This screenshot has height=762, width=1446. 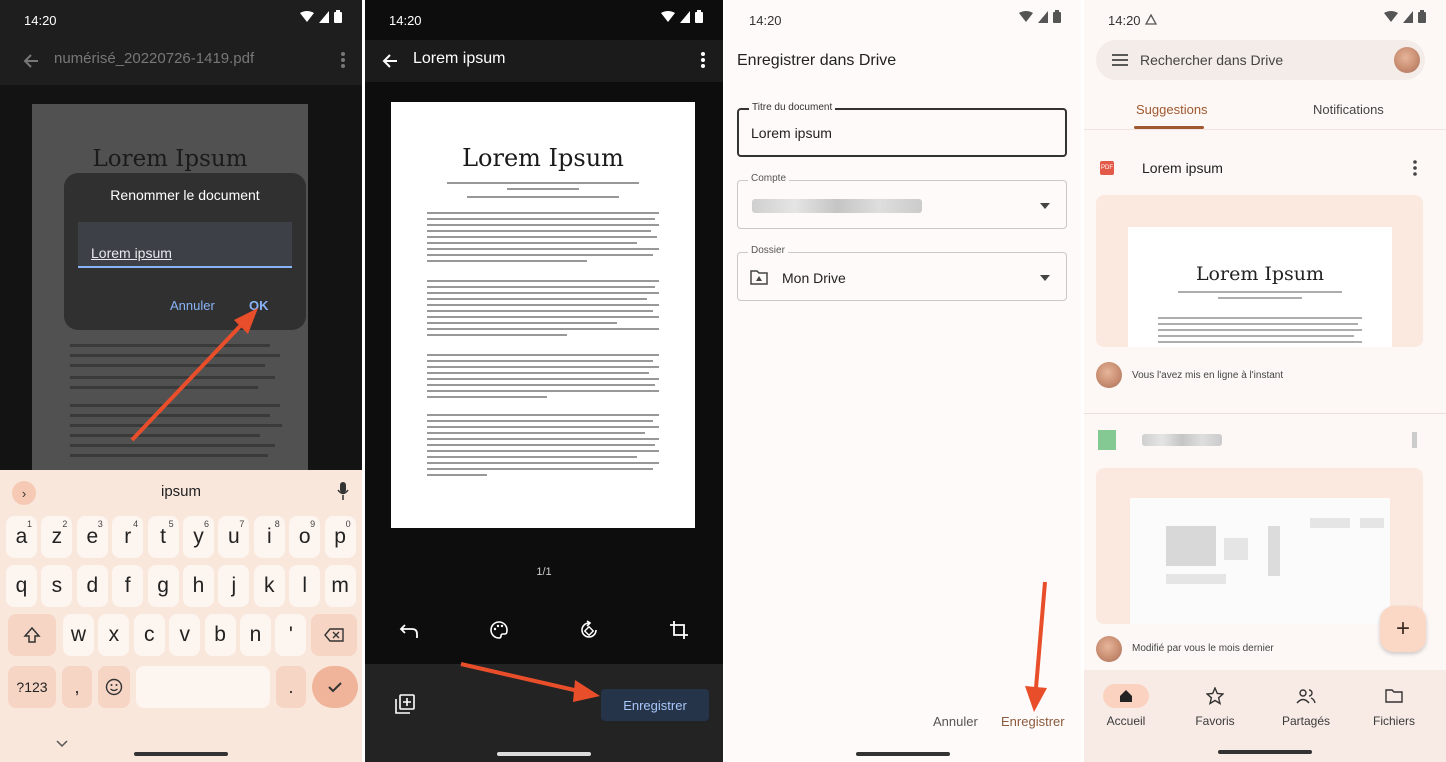 What do you see at coordinates (335, 687) in the screenshot?
I see `enter-key` at bounding box center [335, 687].